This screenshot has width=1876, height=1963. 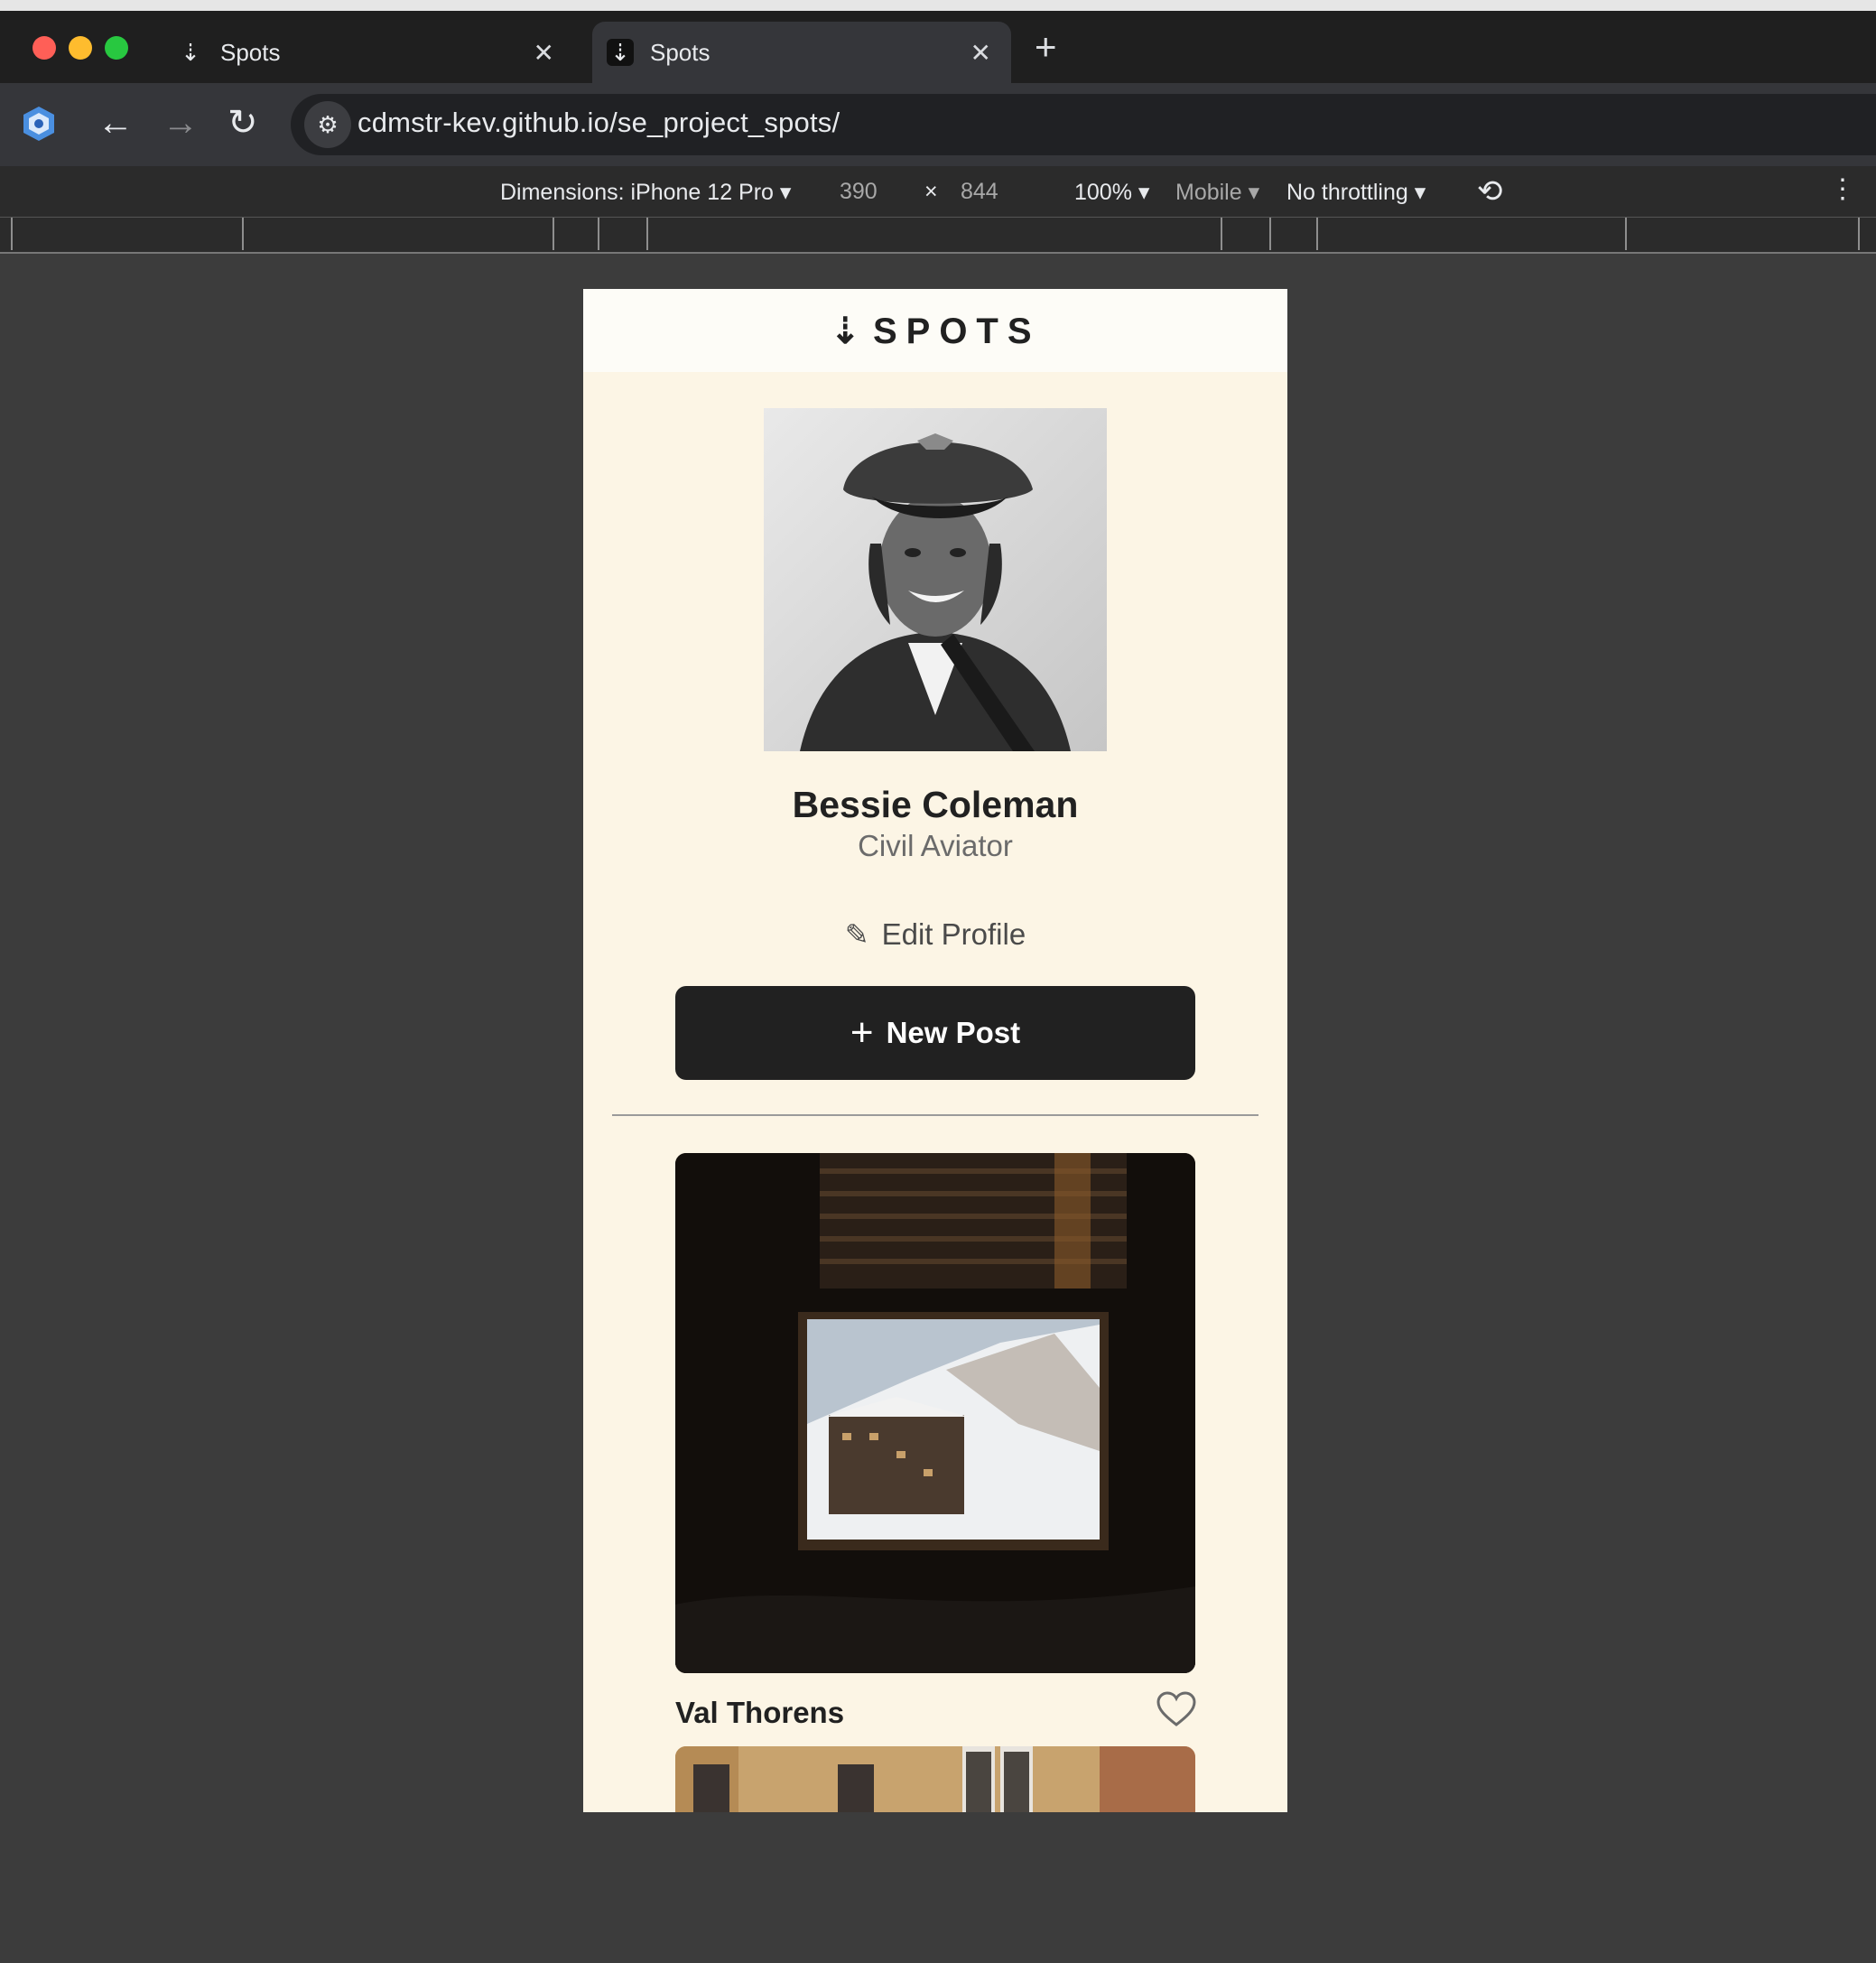 What do you see at coordinates (243, 123) in the screenshot?
I see `reload-icon: ↻` at bounding box center [243, 123].